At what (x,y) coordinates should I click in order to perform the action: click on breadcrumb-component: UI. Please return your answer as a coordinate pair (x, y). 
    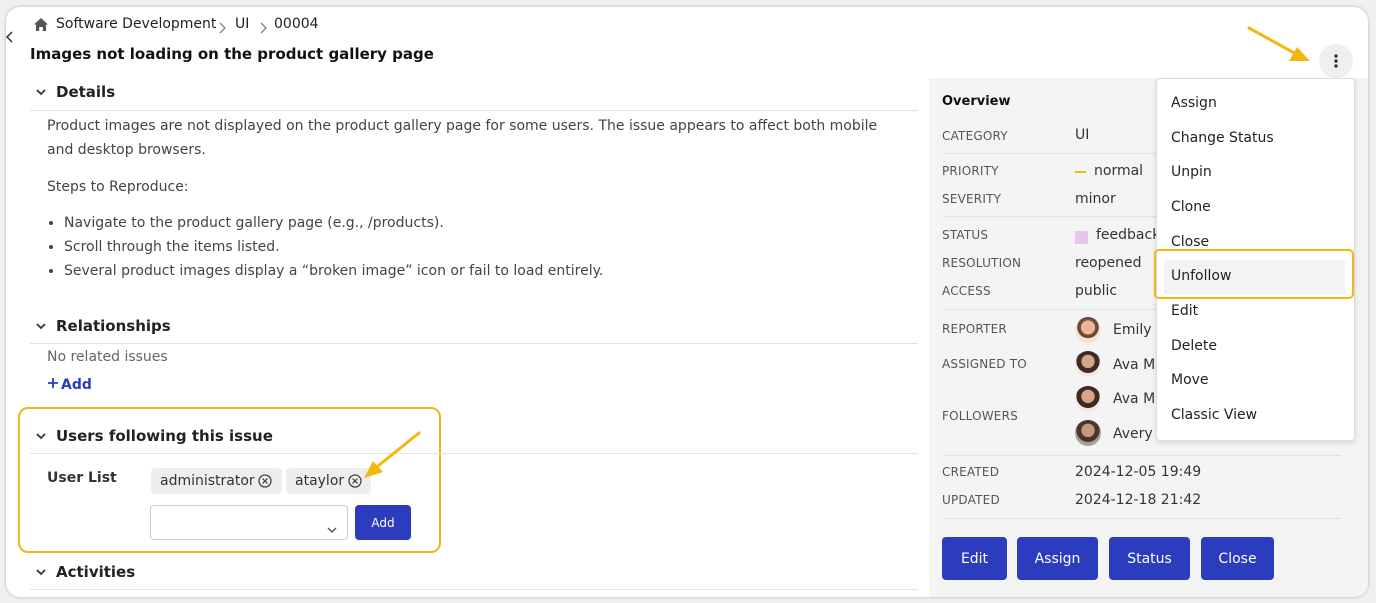
    Looking at the image, I should click on (242, 24).